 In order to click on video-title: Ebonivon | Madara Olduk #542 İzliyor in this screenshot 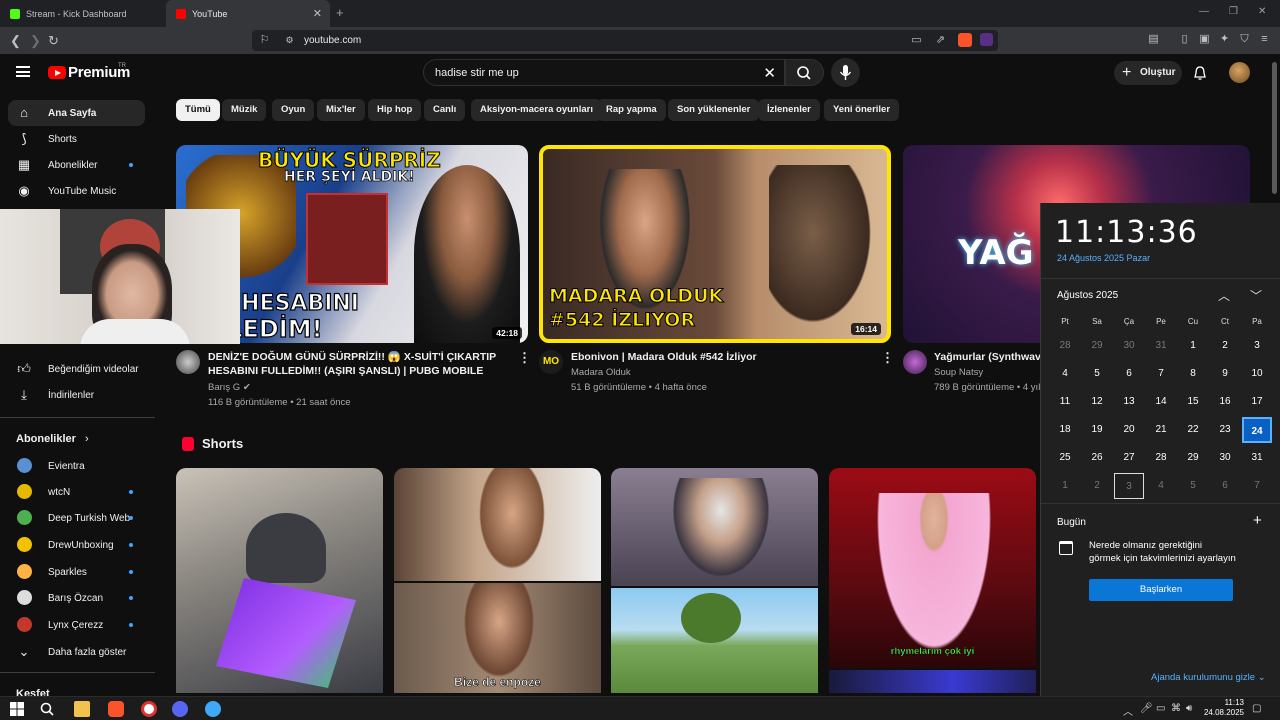, I will do `click(721, 357)`.